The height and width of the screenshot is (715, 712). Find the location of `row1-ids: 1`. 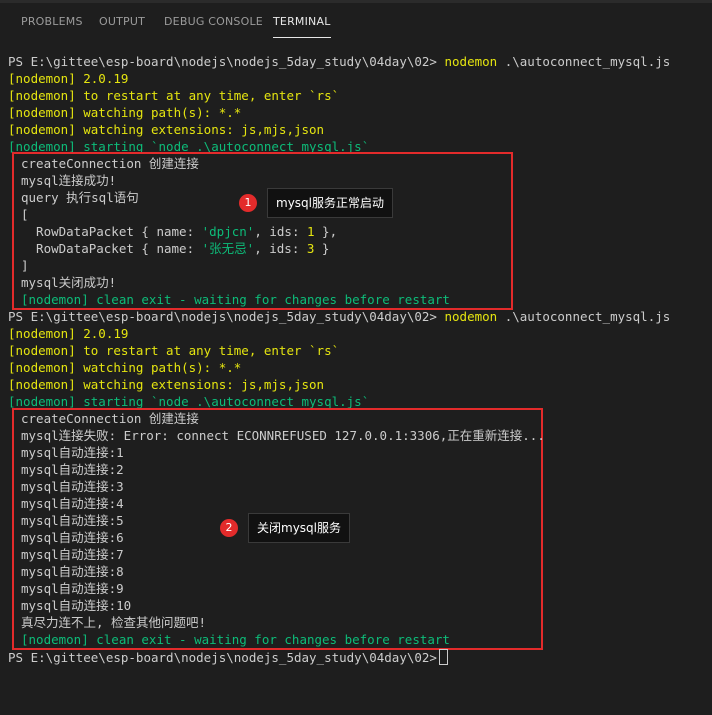

row1-ids: 1 is located at coordinates (311, 231).